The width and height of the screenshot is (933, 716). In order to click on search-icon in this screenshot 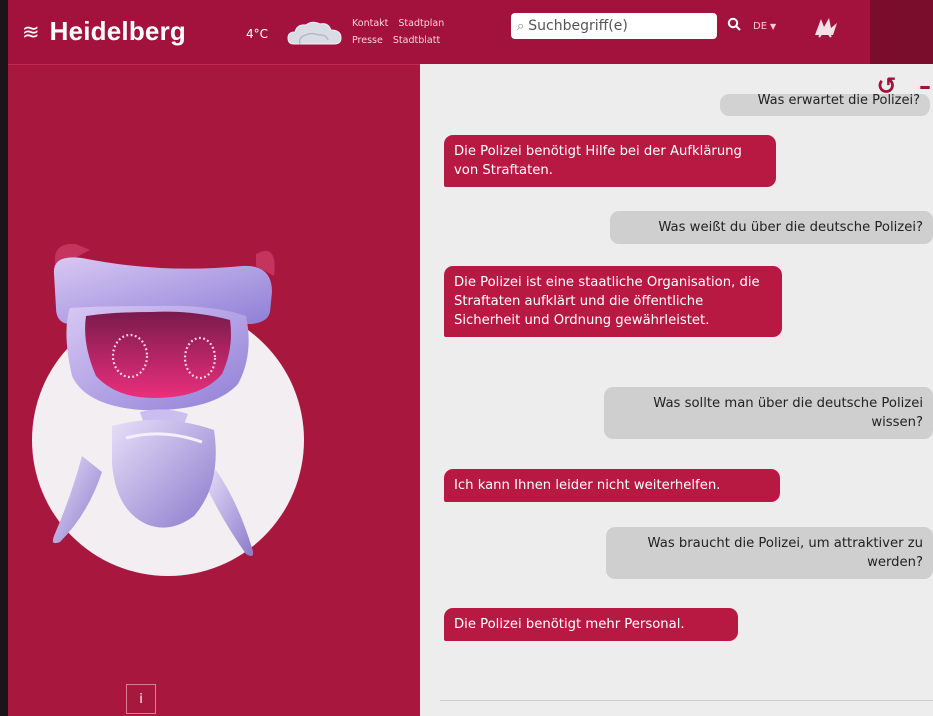, I will do `click(734, 24)`.